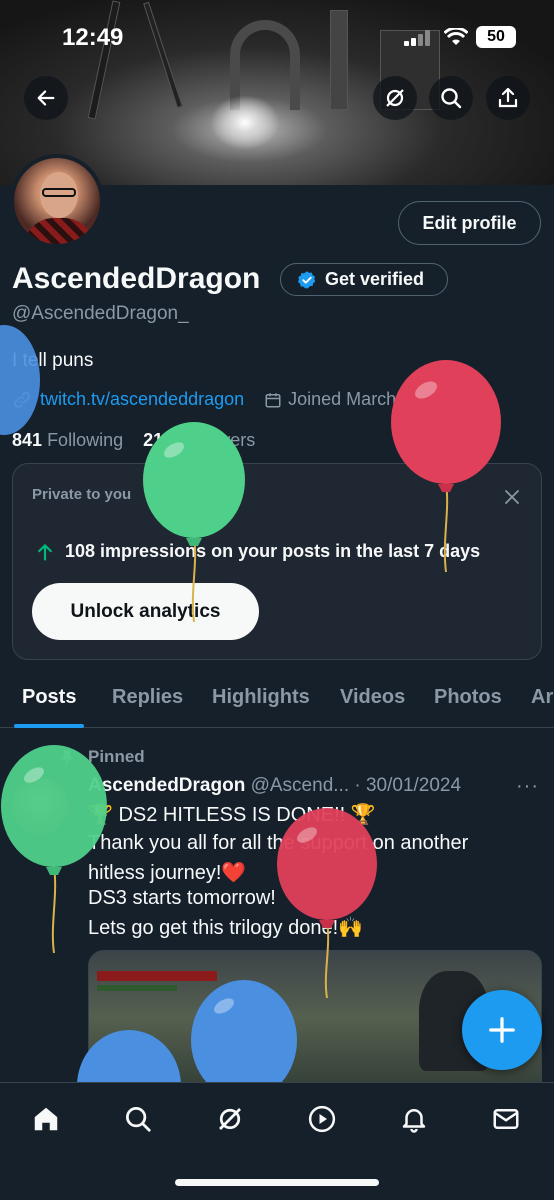 The height and width of the screenshot is (1200, 554). I want to click on home-icon, so click(46, 1119).